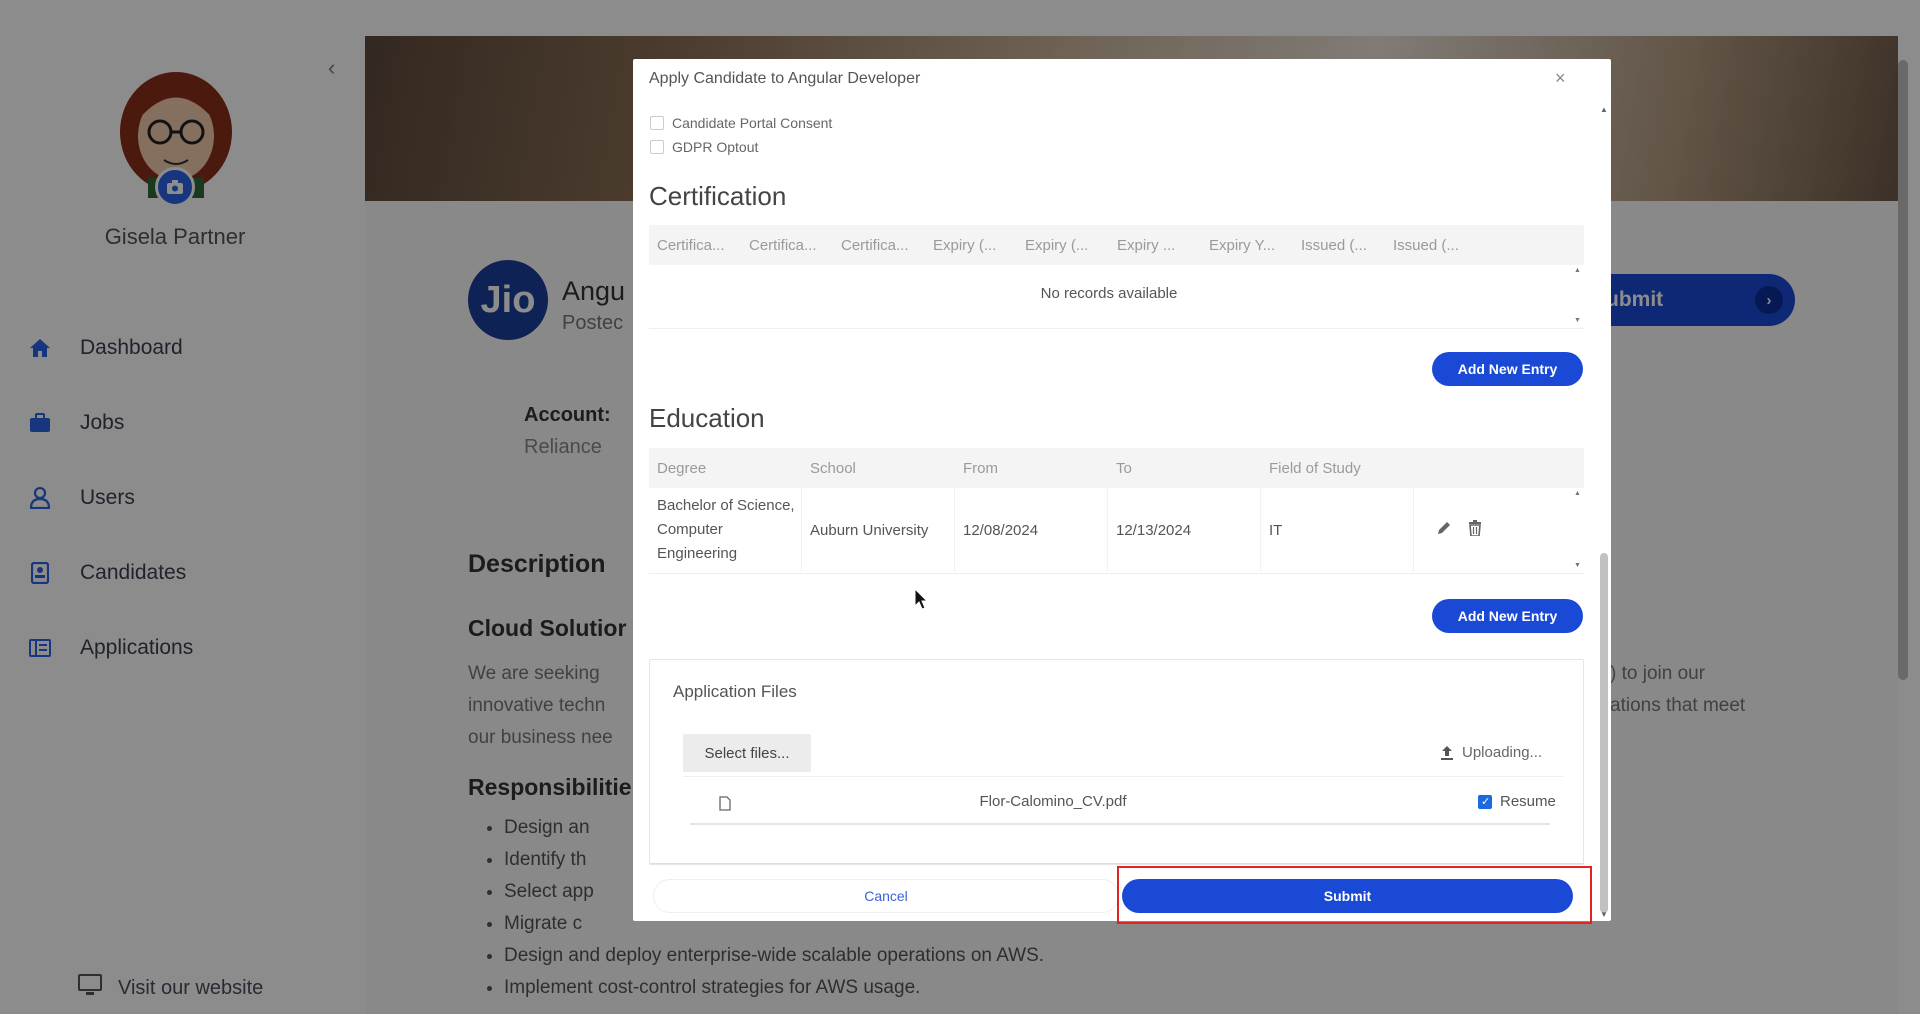 Image resolution: width=1920 pixels, height=1014 pixels. I want to click on column-header: Field of Study, so click(1337, 468).